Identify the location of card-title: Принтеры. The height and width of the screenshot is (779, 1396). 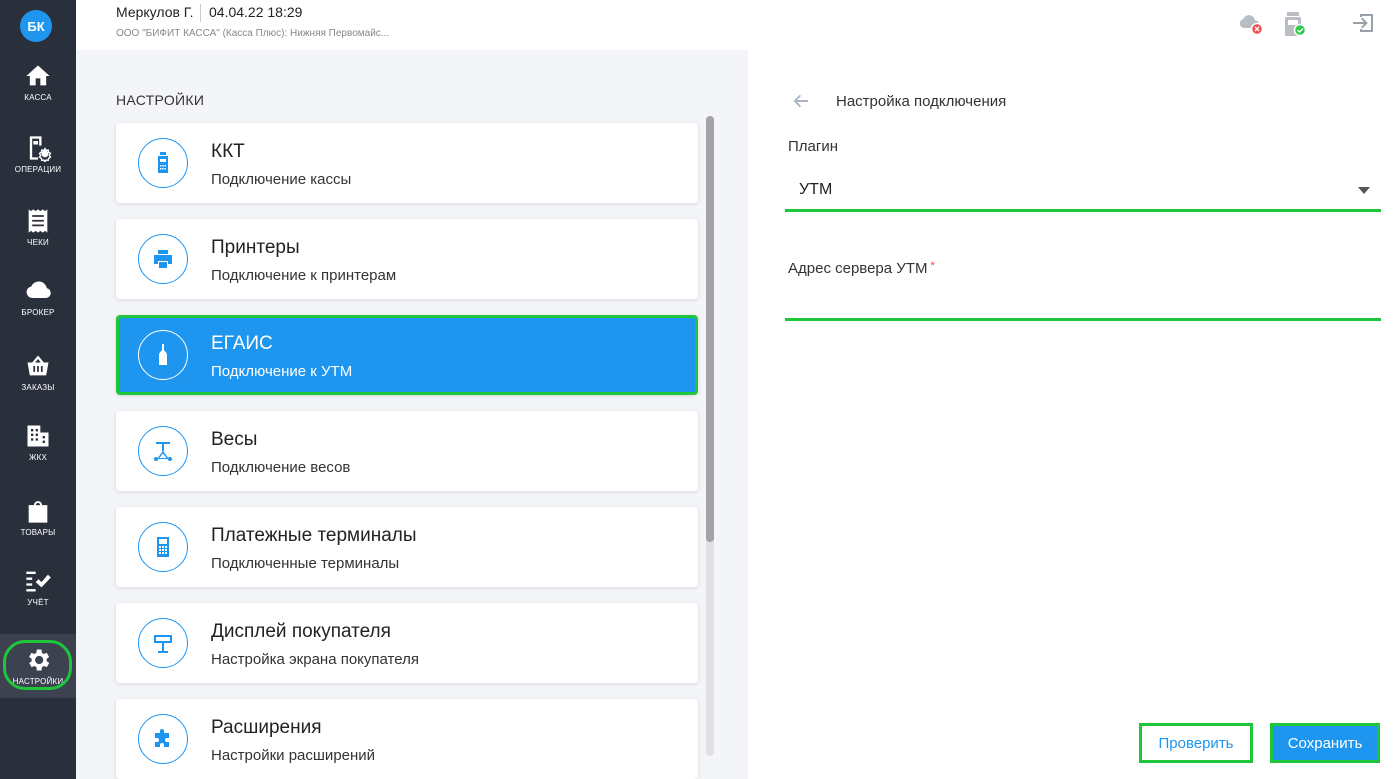
(255, 247).